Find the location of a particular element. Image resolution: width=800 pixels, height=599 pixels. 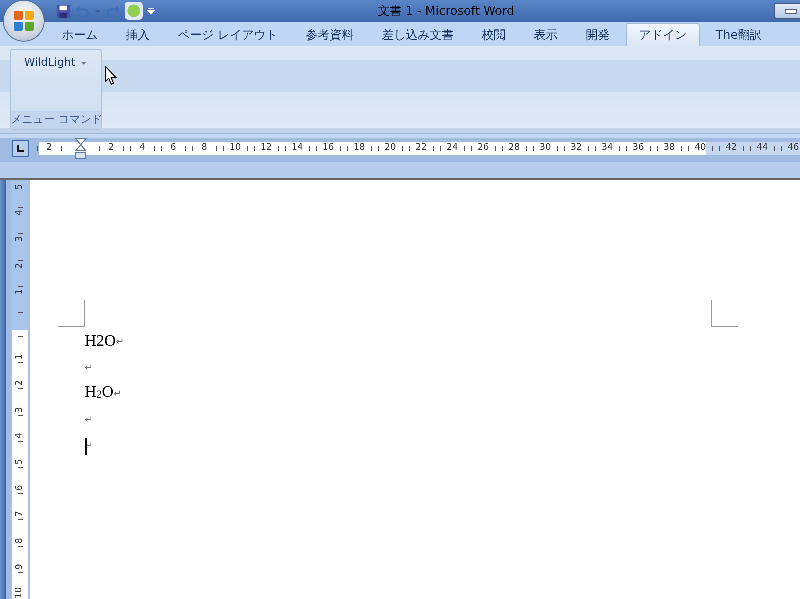

ribbon-tab: 表示 is located at coordinates (546, 35).